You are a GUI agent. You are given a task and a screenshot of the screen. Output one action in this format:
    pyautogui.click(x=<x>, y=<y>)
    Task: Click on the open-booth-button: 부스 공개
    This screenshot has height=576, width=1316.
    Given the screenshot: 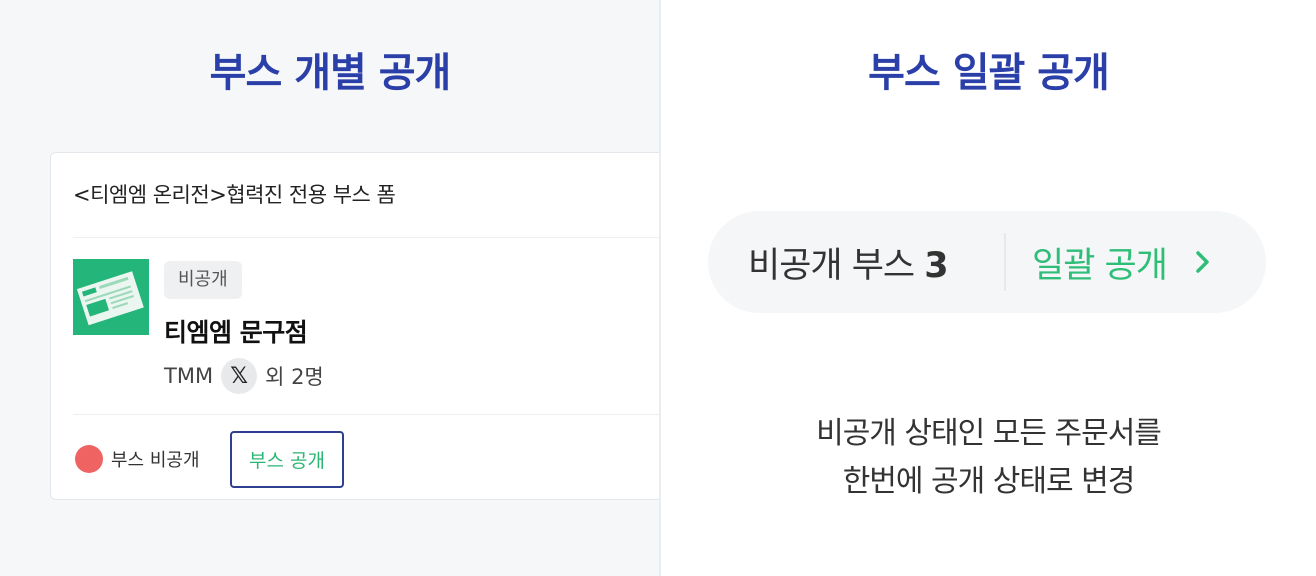 What is the action you would take?
    pyautogui.click(x=287, y=459)
    